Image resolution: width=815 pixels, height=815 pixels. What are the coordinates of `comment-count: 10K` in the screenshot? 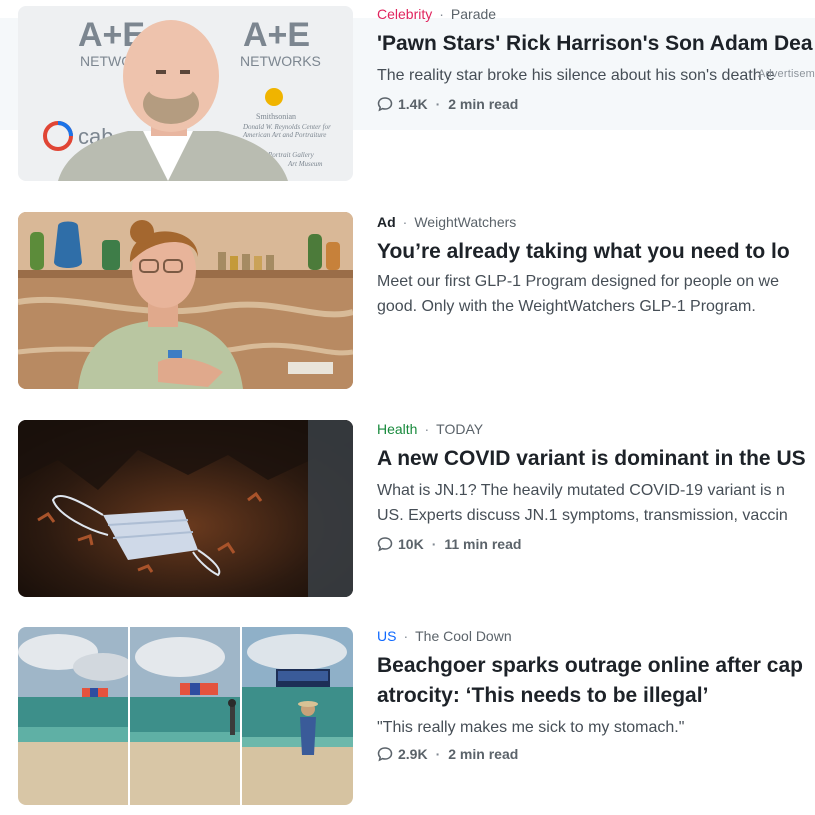 It's located at (411, 544).